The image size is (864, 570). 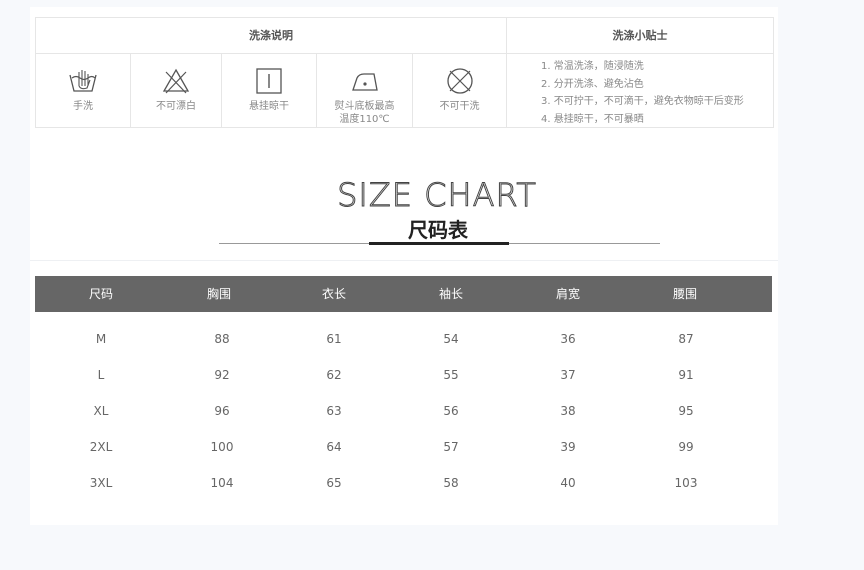 I want to click on care-tip: 4. 悬挂晾干，不可暴晒, so click(x=592, y=119).